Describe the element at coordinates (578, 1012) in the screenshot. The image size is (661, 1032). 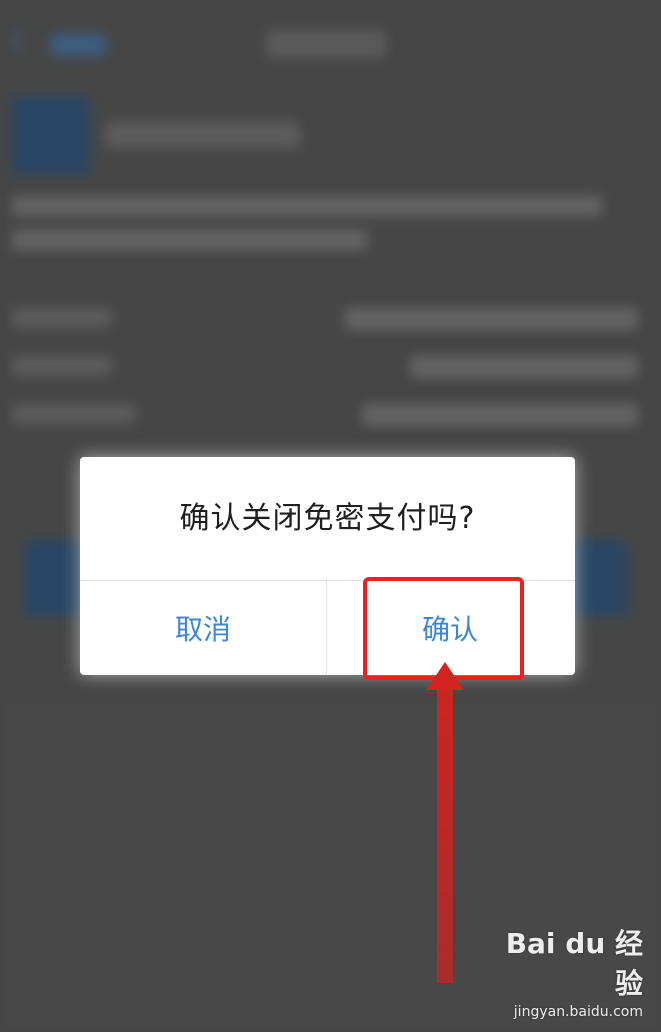
I see `watermark-url: jingyan.baidu.com` at that location.